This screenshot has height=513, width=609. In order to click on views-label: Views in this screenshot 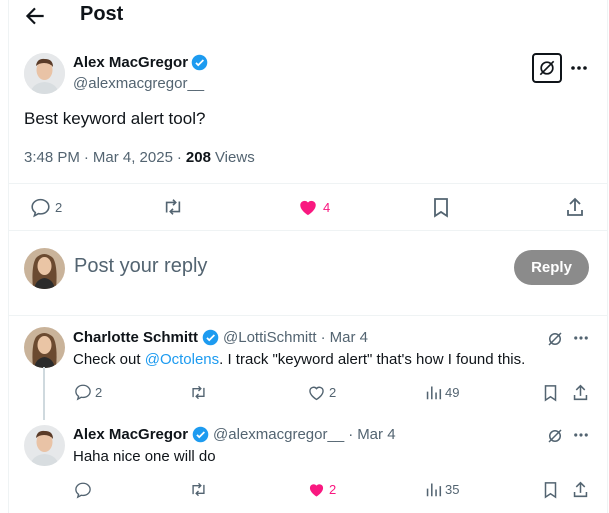, I will do `click(234, 157)`.